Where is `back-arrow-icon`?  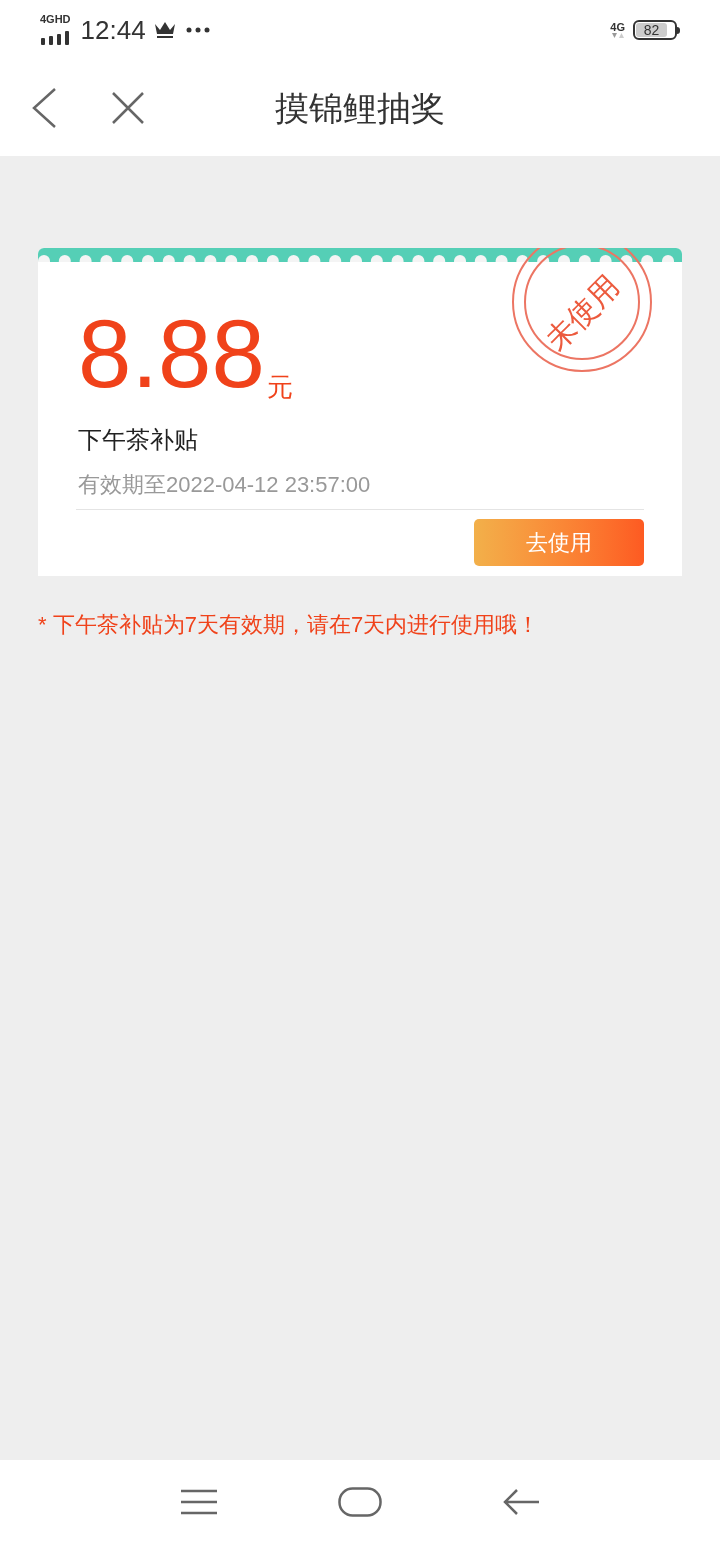
back-arrow-icon is located at coordinates (521, 1502).